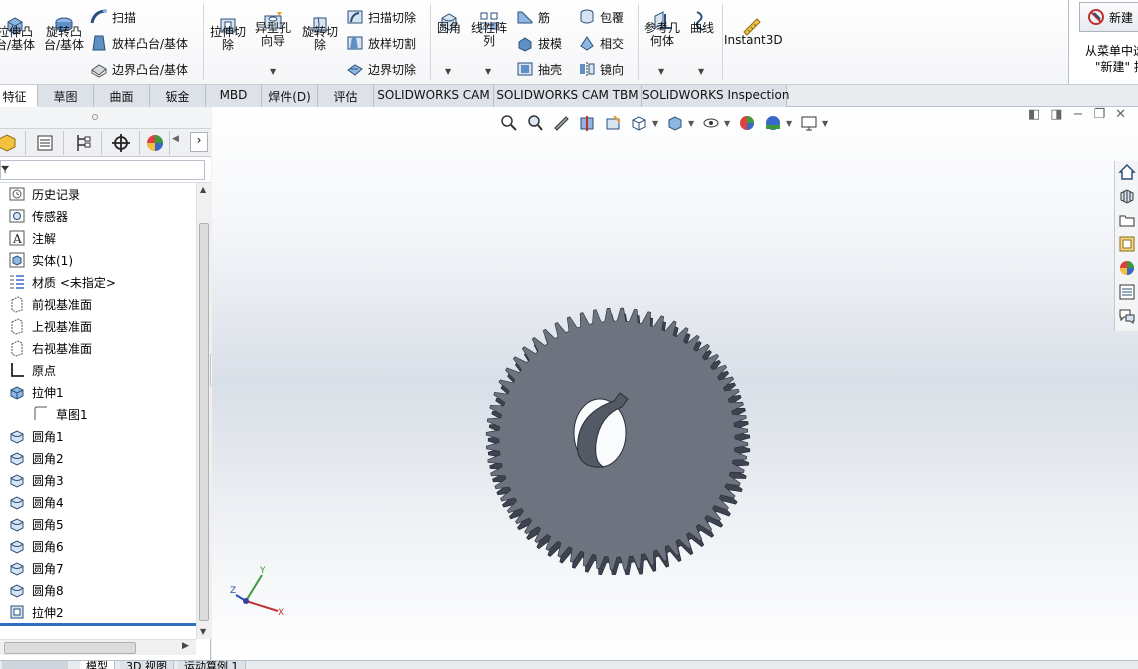  Describe the element at coordinates (827, 123) in the screenshot. I see `view-settings-dropdown: ▼` at that location.